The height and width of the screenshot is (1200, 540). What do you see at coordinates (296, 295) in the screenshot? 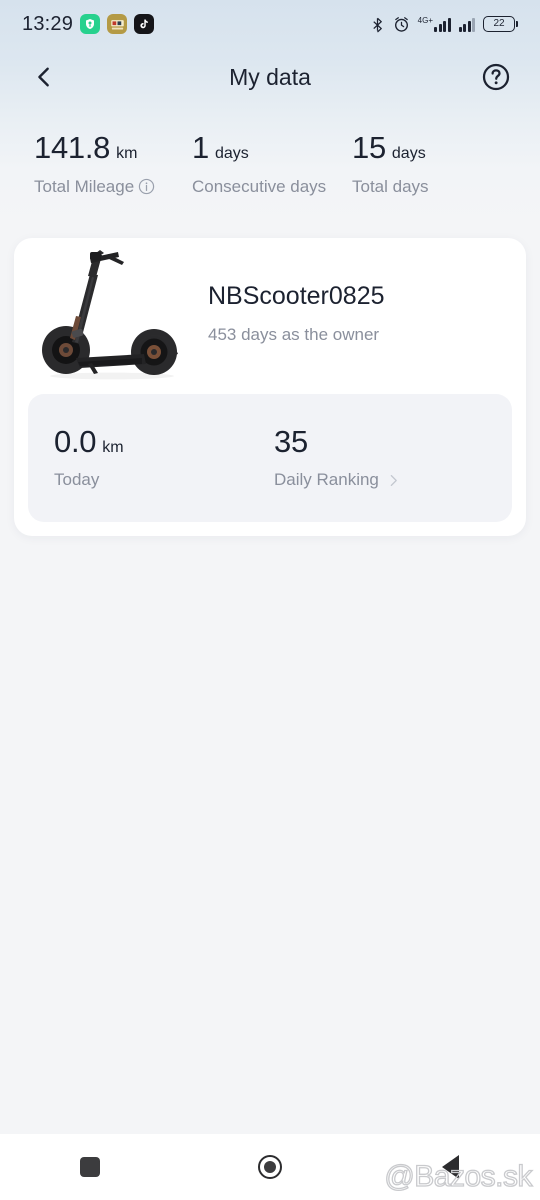
I see `device-name: NBScooter0825` at bounding box center [296, 295].